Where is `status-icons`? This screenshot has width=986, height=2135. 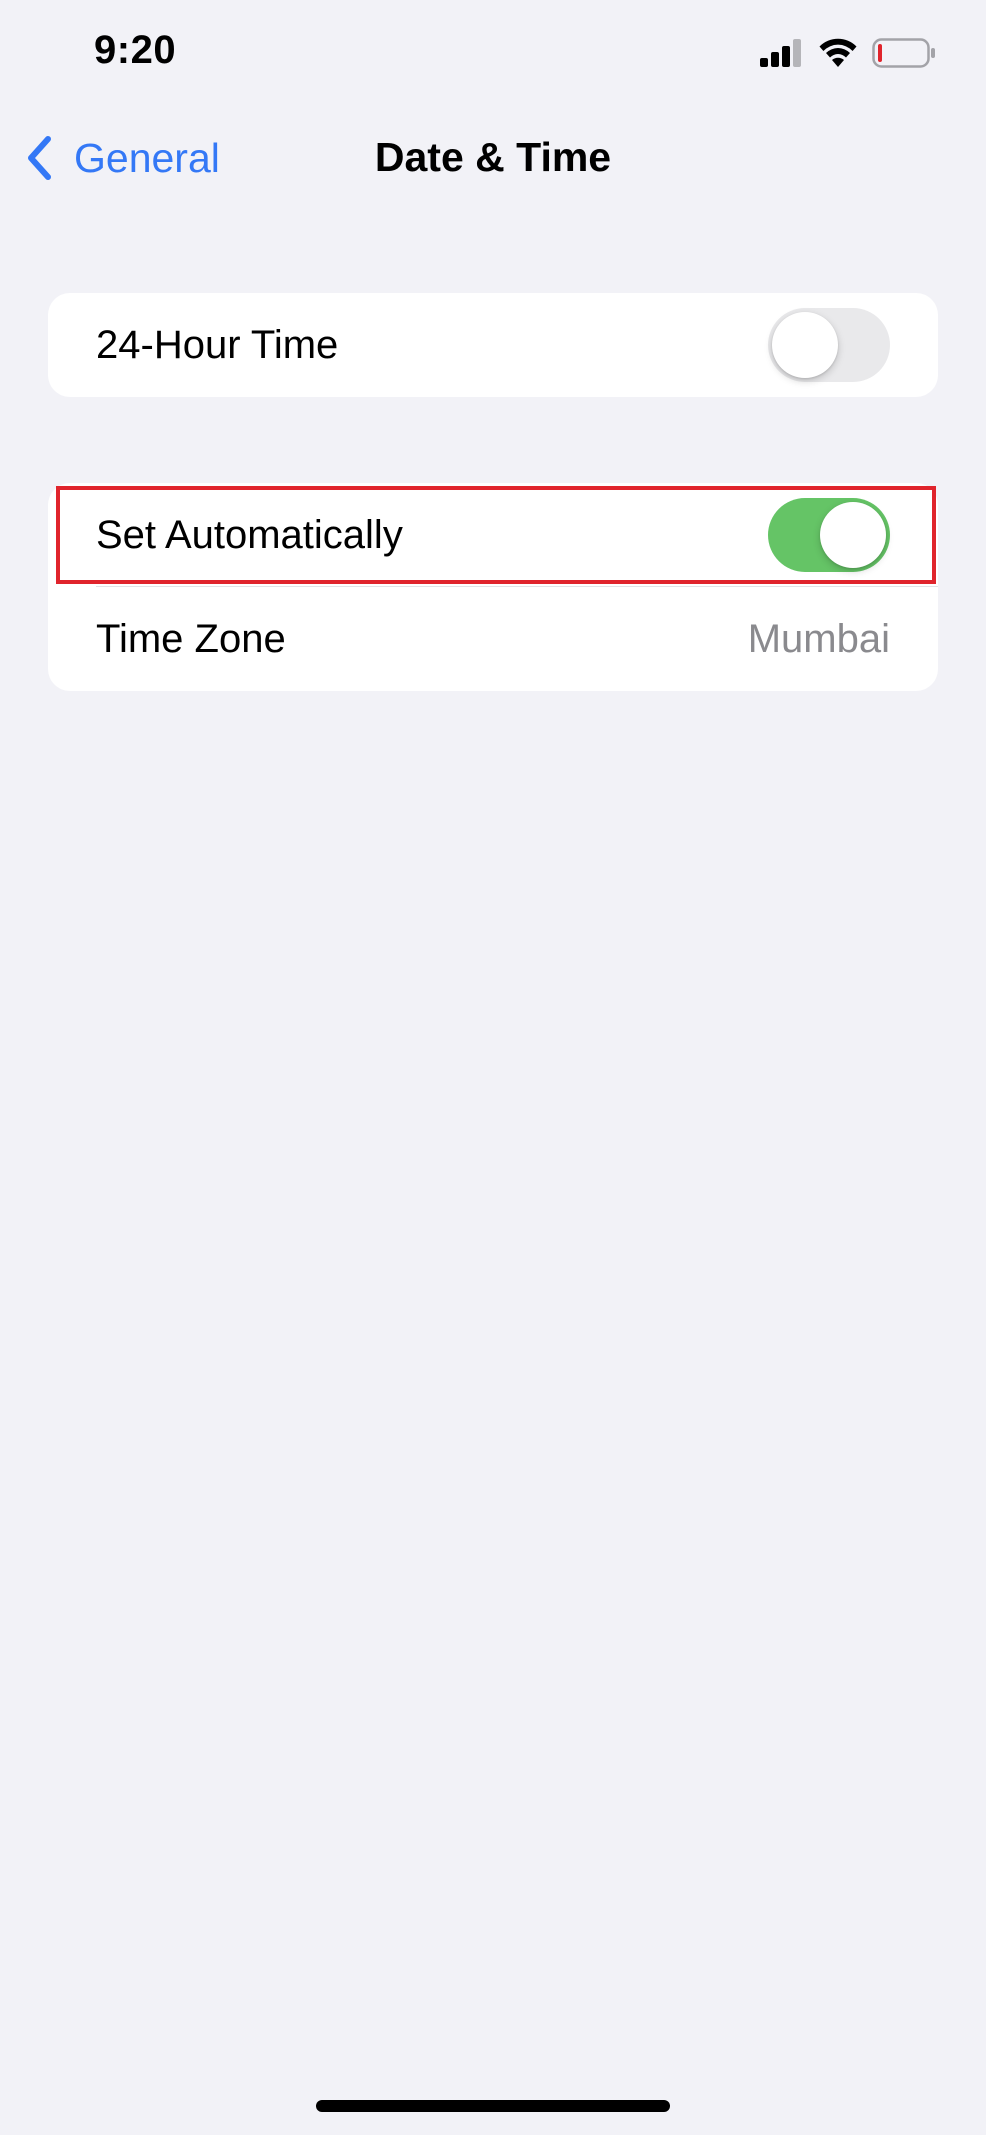
status-icons is located at coordinates (848, 53).